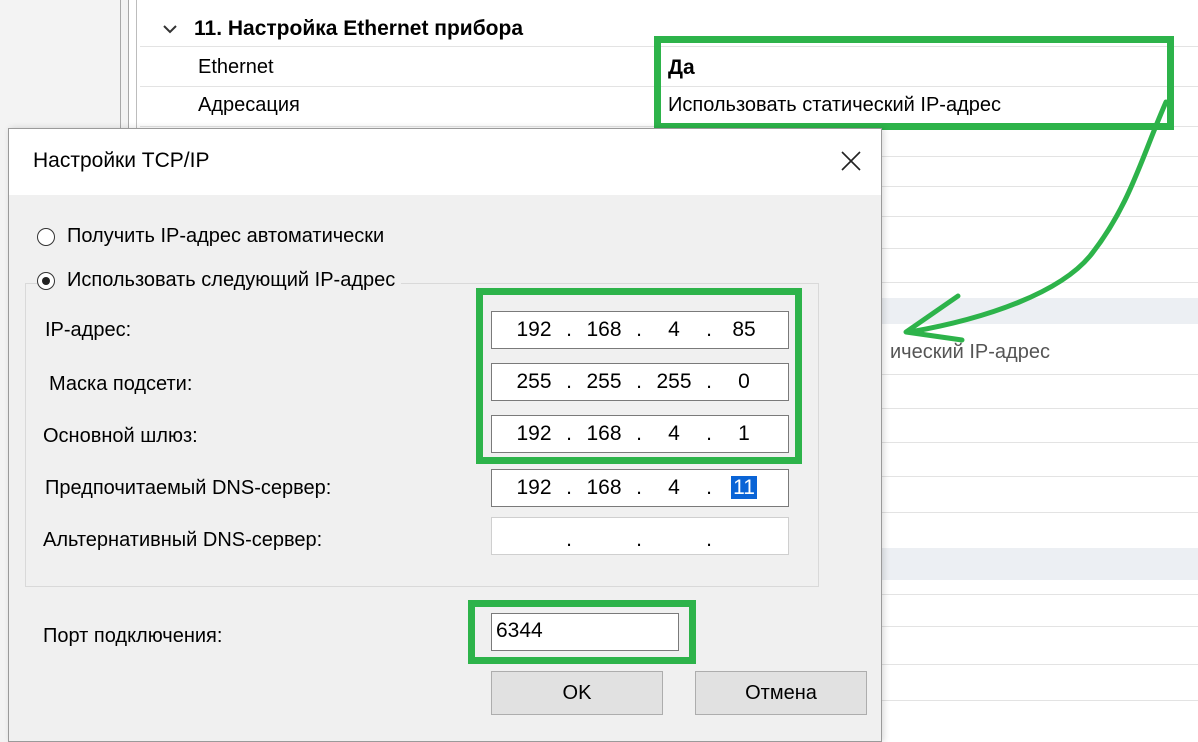 The image size is (1198, 742). Describe the element at coordinates (121, 384) in the screenshot. I see `mask-label: Маска подсети:` at that location.